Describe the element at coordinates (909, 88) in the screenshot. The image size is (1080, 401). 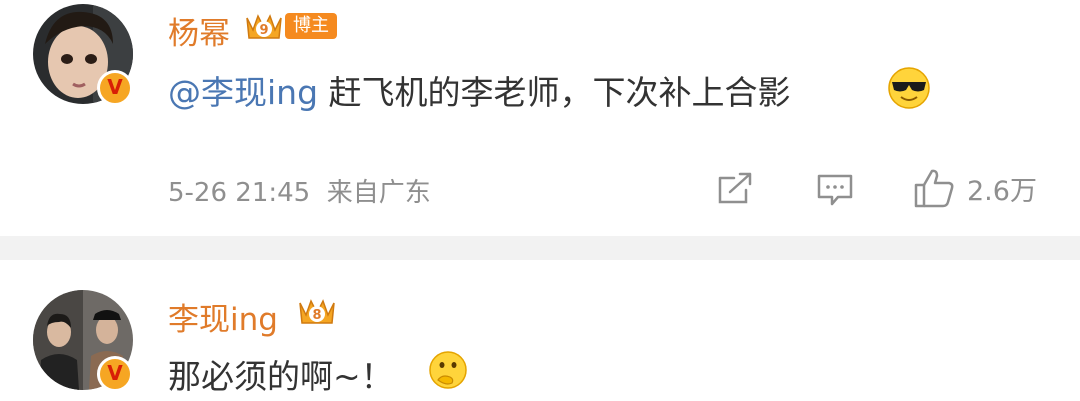
I see `cool-sunglasses-emoji-icon` at that location.